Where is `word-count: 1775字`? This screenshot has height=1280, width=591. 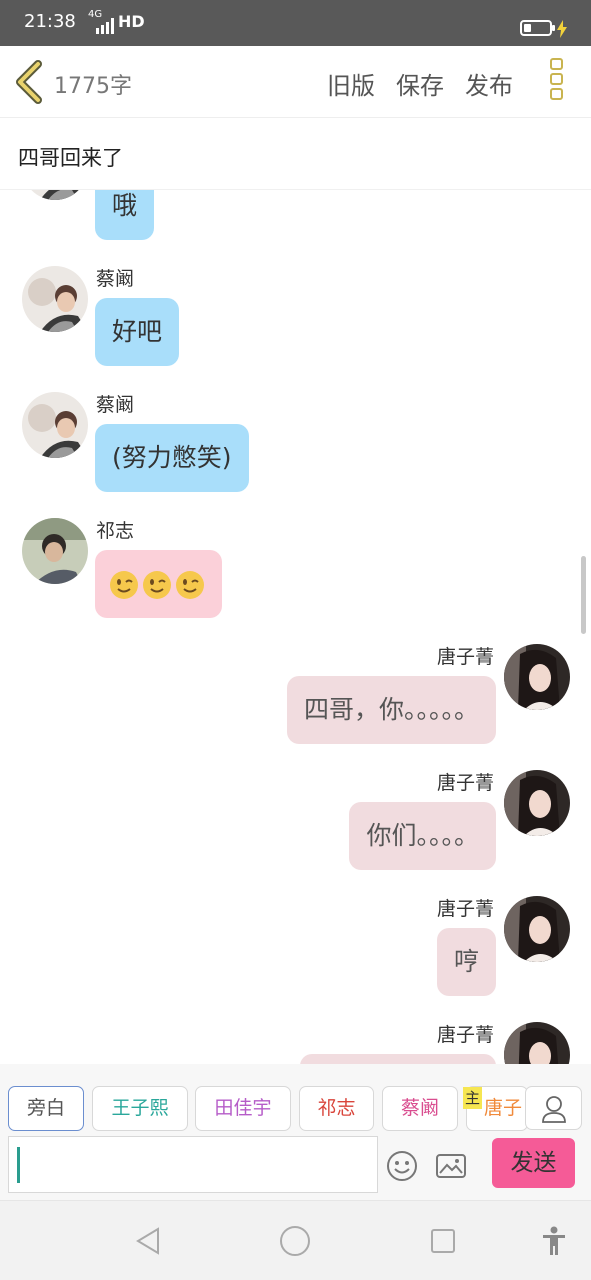
word-count: 1775字 is located at coordinates (93, 86).